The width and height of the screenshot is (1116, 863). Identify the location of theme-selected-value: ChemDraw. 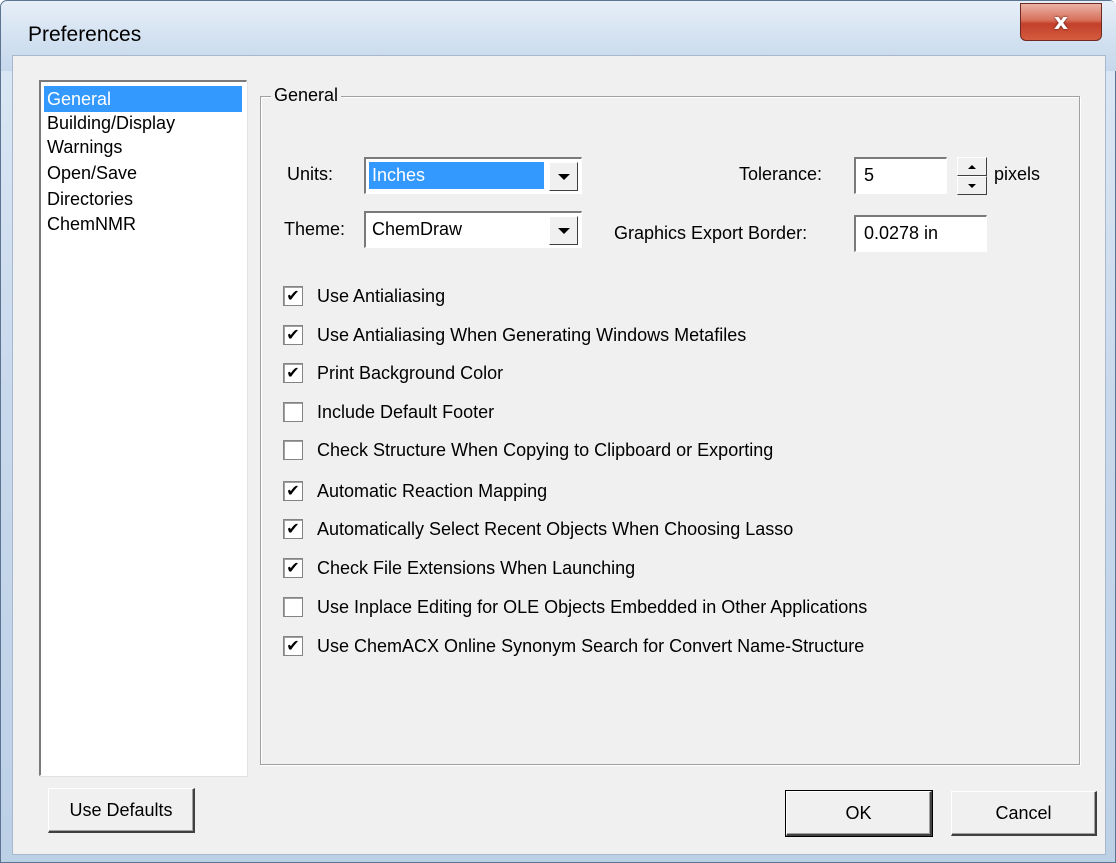
(417, 229).